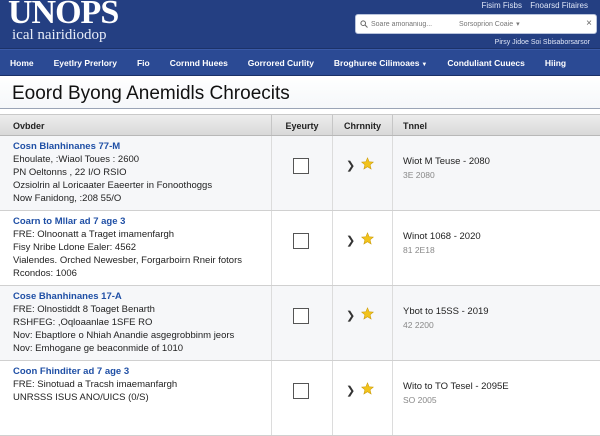  I want to click on row-title-link: Coon Fhinditer ad 7 age 3, so click(142, 371).